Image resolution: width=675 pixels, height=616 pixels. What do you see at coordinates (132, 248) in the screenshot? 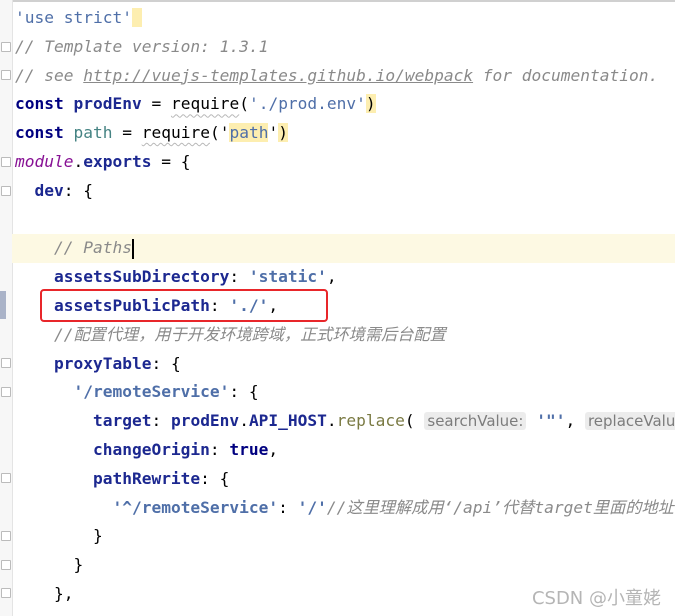
I see `text-caret` at bounding box center [132, 248].